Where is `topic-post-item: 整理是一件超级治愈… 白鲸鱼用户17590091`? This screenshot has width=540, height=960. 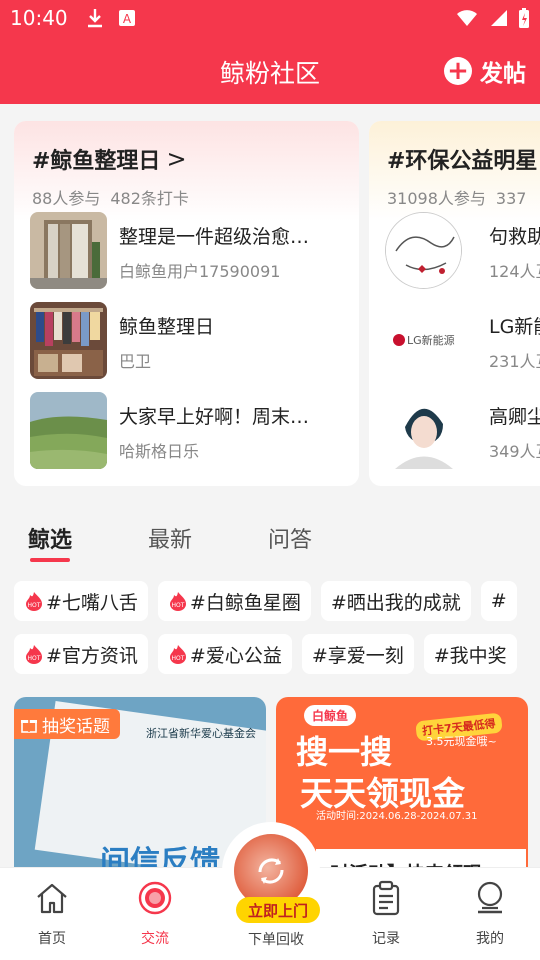
topic-post-item: 整理是一件超级治愈… 白鲸鱼用户17590091 is located at coordinates (190, 251).